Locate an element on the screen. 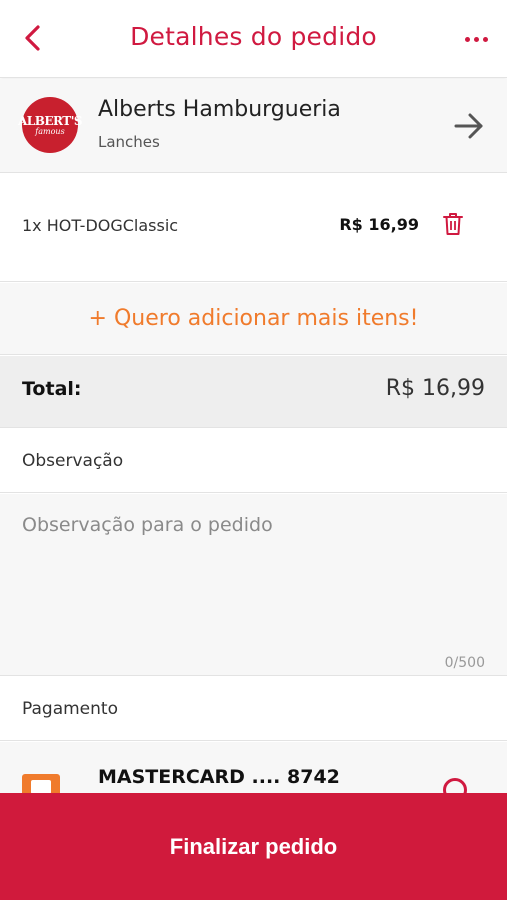 This screenshot has width=507, height=900. finish-order-label: Finalizar pedido is located at coordinates (253, 846).